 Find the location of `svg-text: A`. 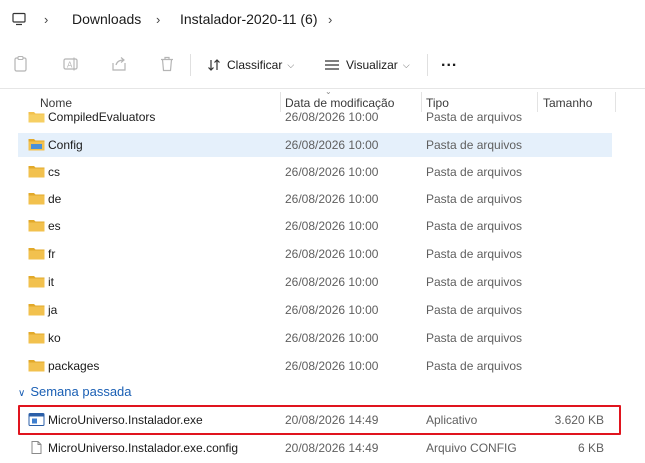

svg-text: A is located at coordinates (70, 65).